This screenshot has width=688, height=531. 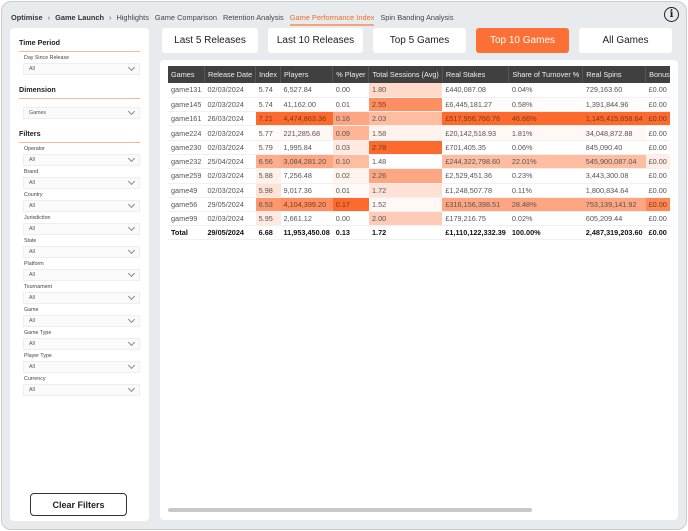 What do you see at coordinates (81, 69) in the screenshot?
I see `filter-dropdown-day-since-release: All` at bounding box center [81, 69].